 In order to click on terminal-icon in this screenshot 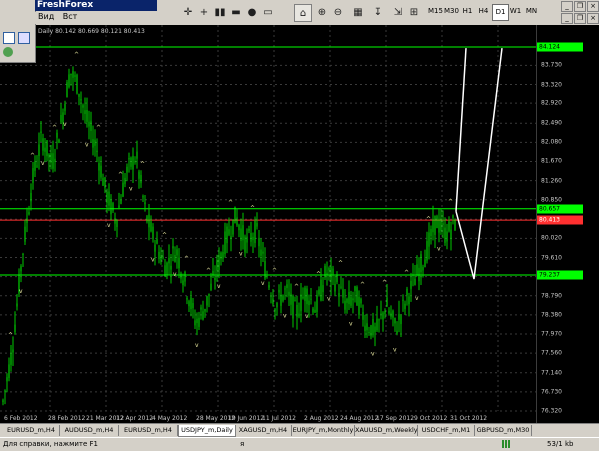, I will do `click(8, 52)`.